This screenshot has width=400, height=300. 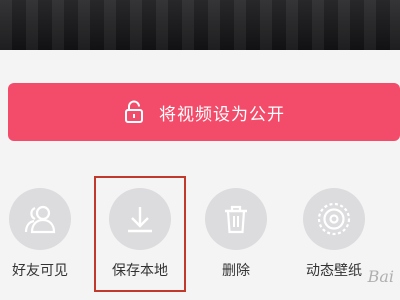 I want to click on friends-visible-action: 好友可见, so click(x=40, y=233).